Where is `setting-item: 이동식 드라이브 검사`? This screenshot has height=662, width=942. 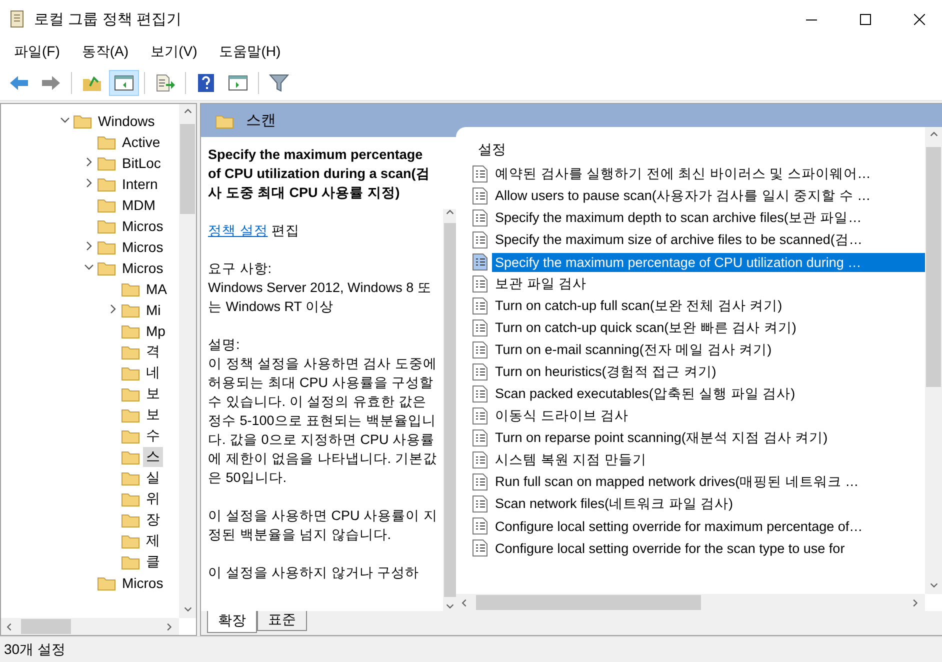 setting-item: 이동식 드라이브 검사 is located at coordinates (708, 416).